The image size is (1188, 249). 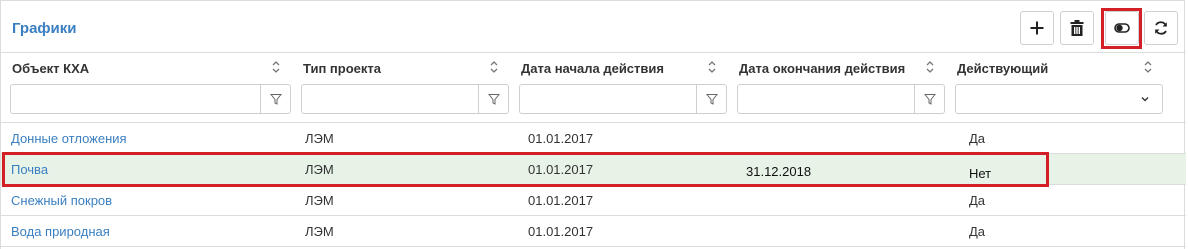 I want to click on page-title: Графики, so click(x=44, y=28).